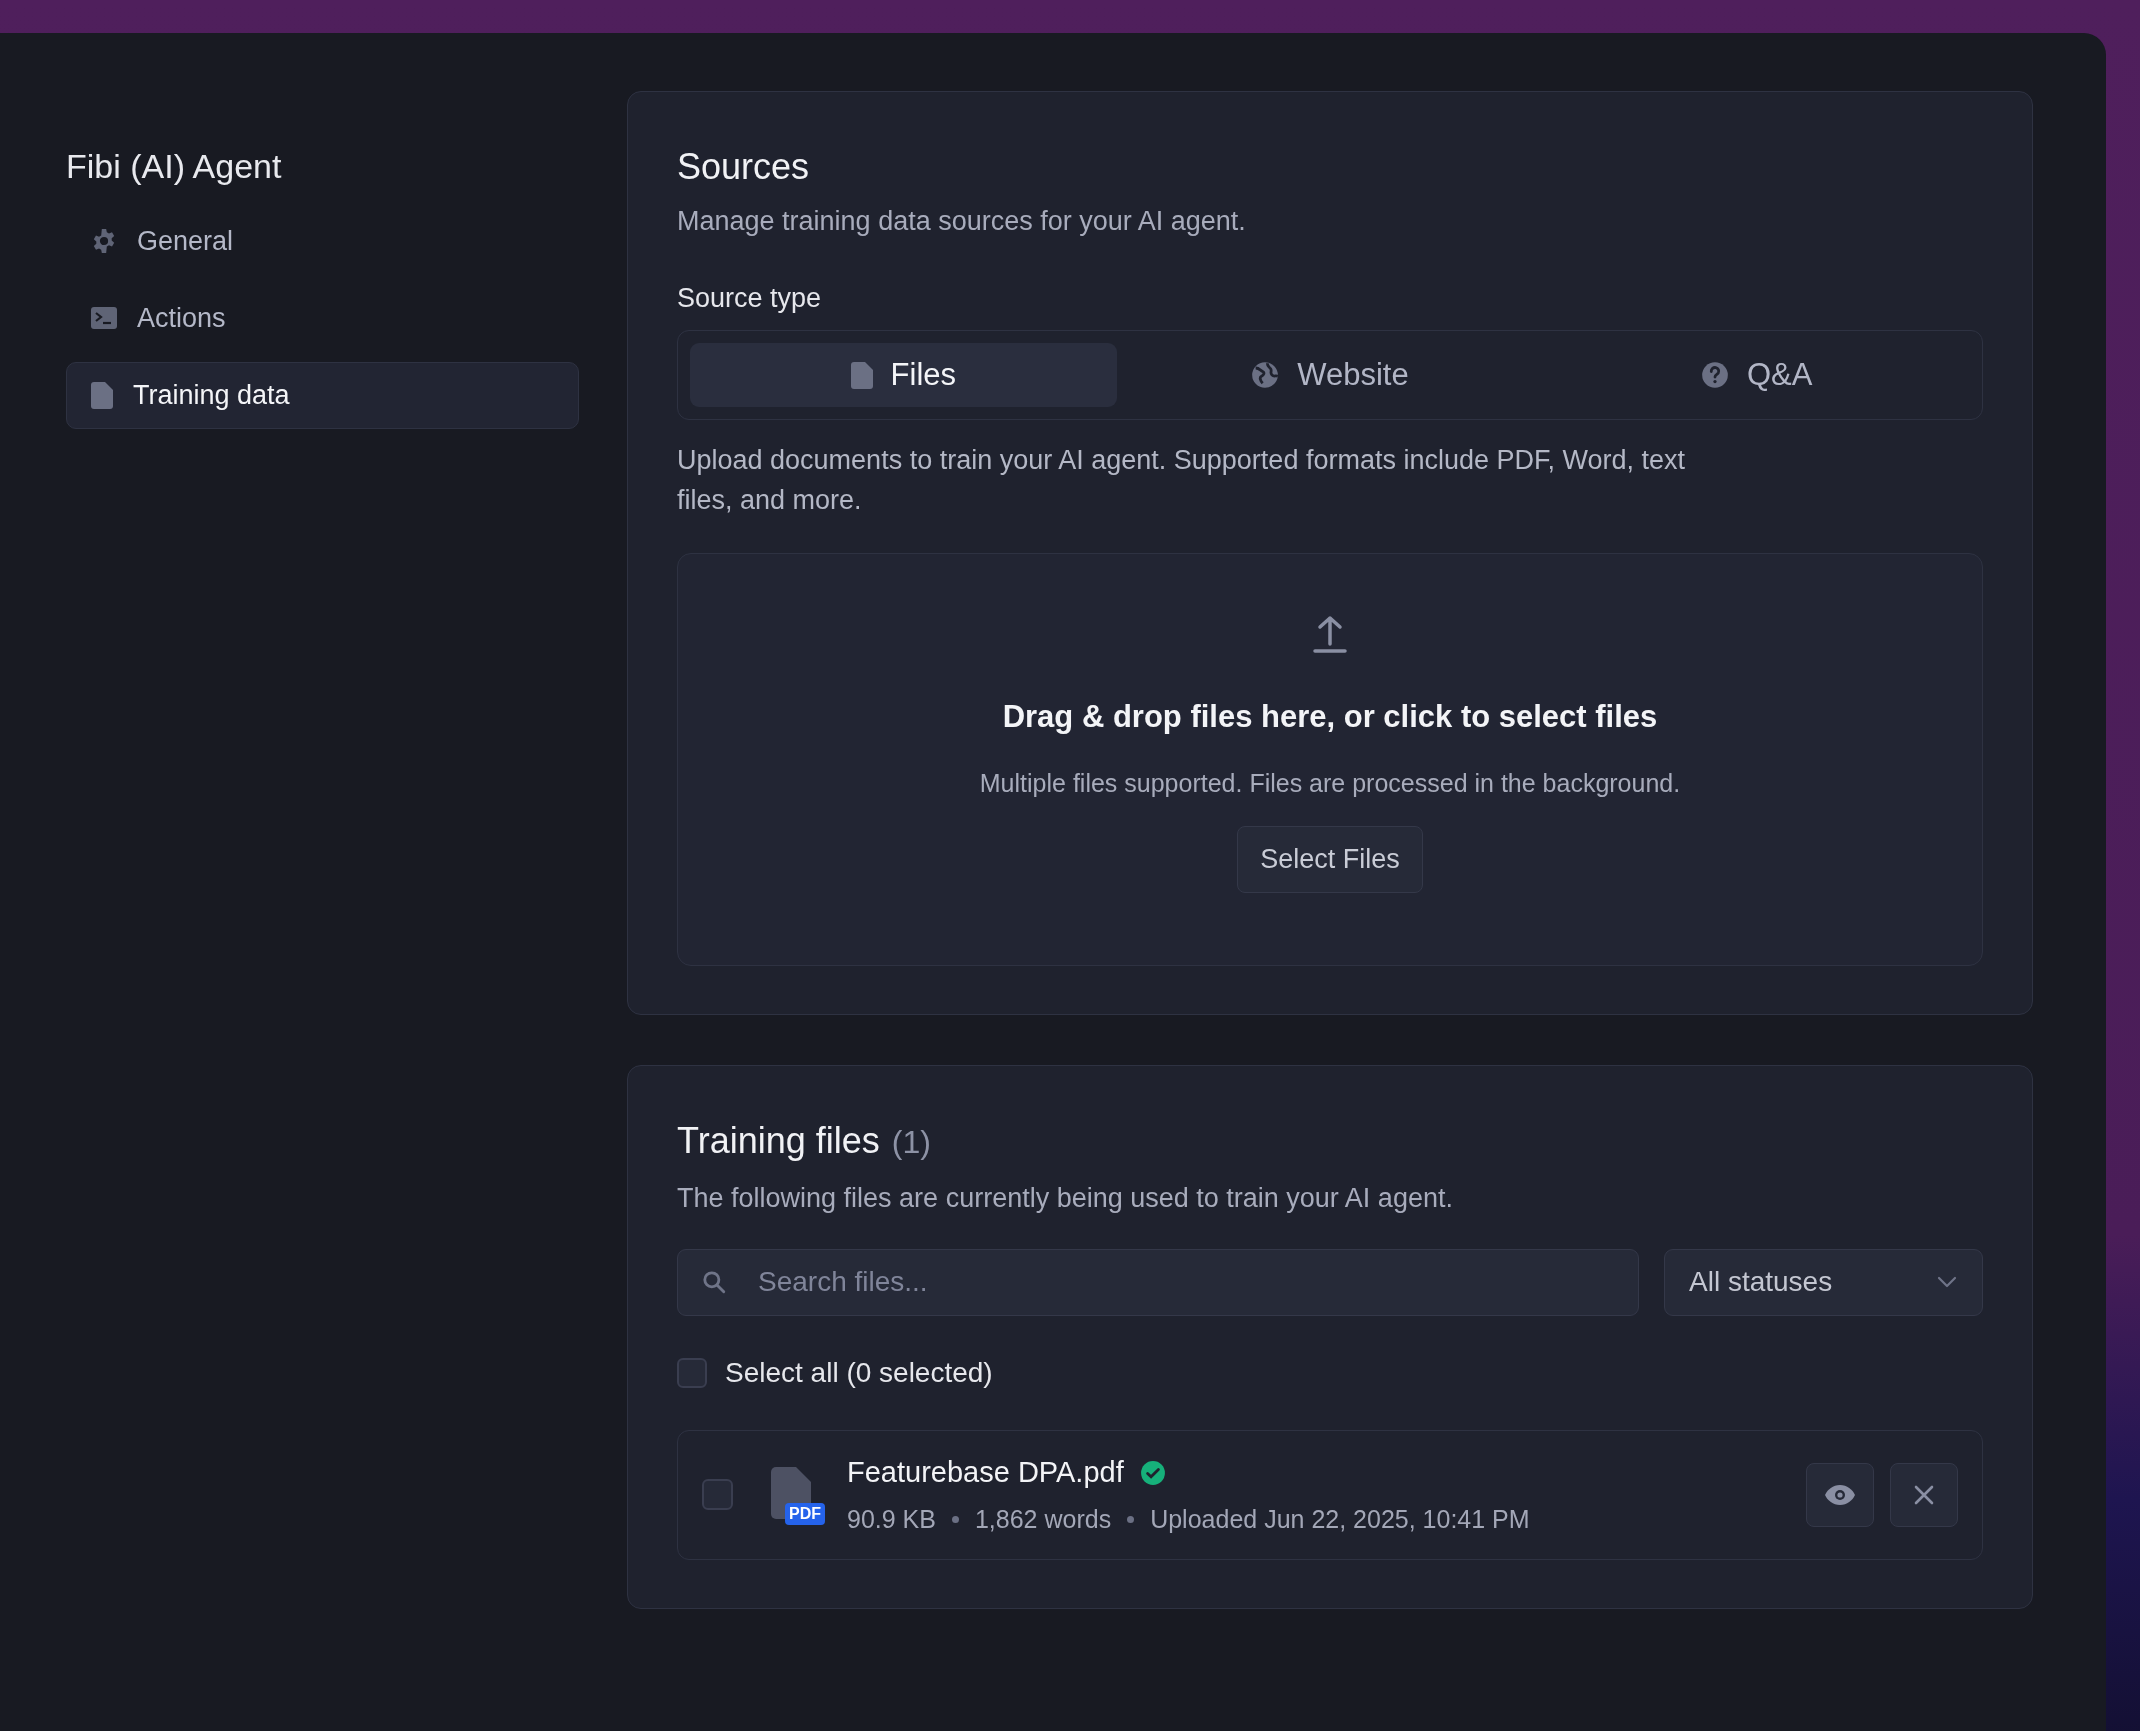 The image size is (2140, 1731). I want to click on preview-button, so click(1840, 1494).